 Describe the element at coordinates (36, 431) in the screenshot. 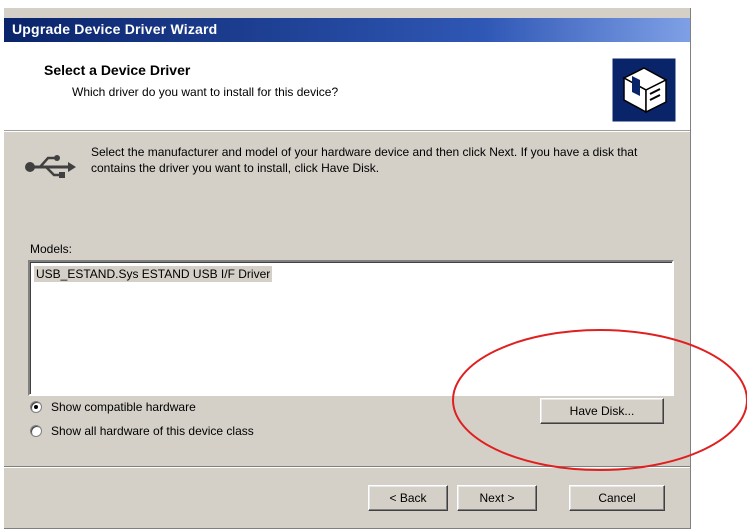

I see `radio-button` at that location.